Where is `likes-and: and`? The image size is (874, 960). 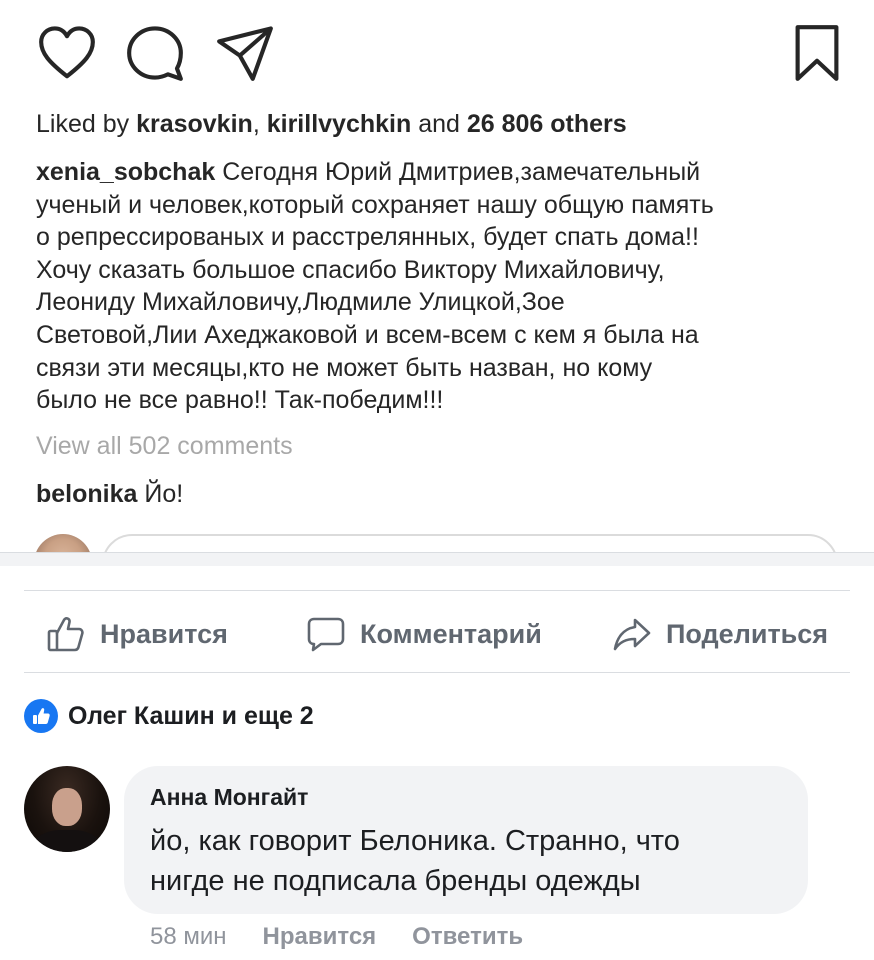
likes-and: and is located at coordinates (439, 124).